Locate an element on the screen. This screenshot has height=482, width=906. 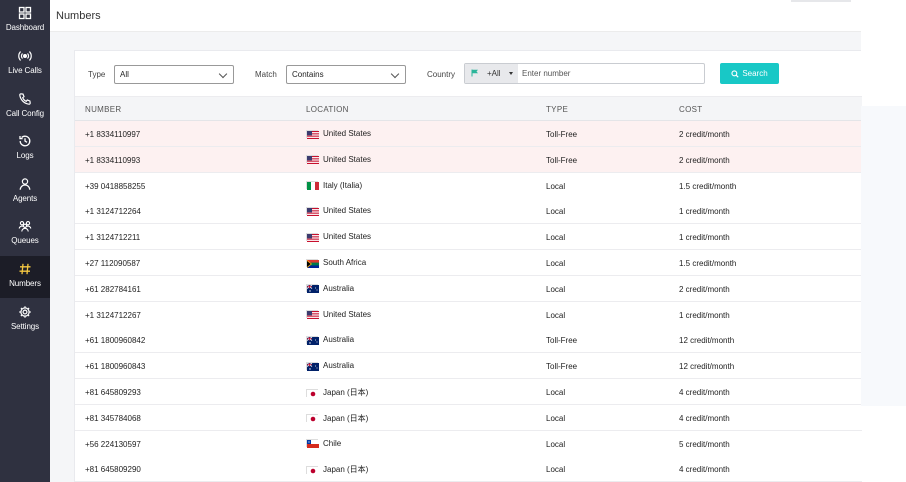
cost-cell: 5 credit/month is located at coordinates (704, 444).